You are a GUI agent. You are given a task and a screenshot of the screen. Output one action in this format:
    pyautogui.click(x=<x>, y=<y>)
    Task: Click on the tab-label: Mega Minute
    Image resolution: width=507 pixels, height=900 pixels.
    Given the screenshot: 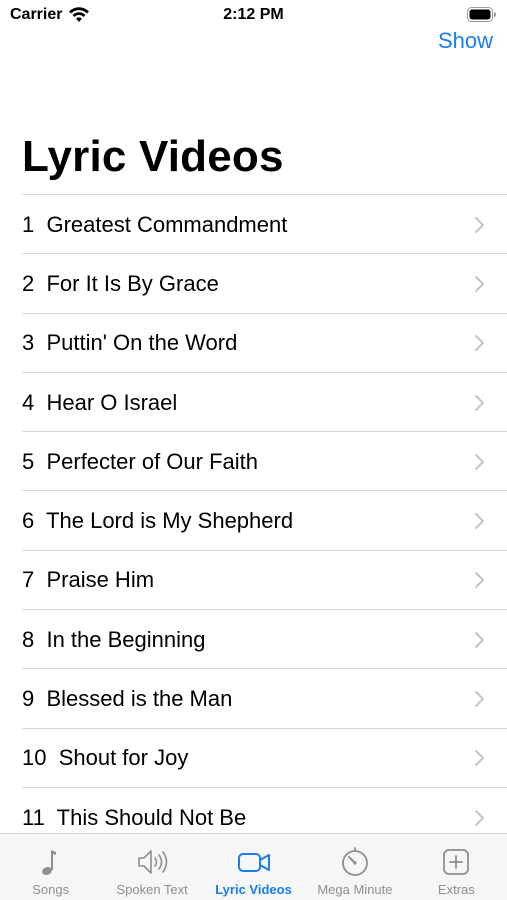 What is the action you would take?
    pyautogui.click(x=355, y=889)
    